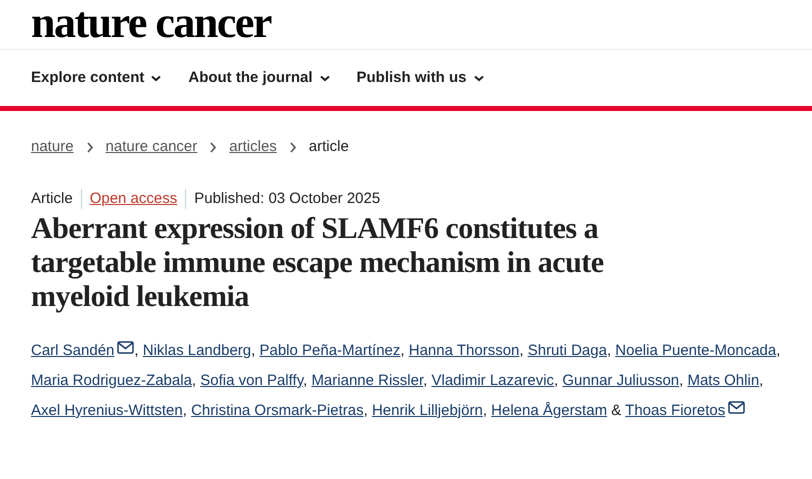  What do you see at coordinates (329, 350) in the screenshot?
I see `author-link: Pablo Peña-Martínez` at bounding box center [329, 350].